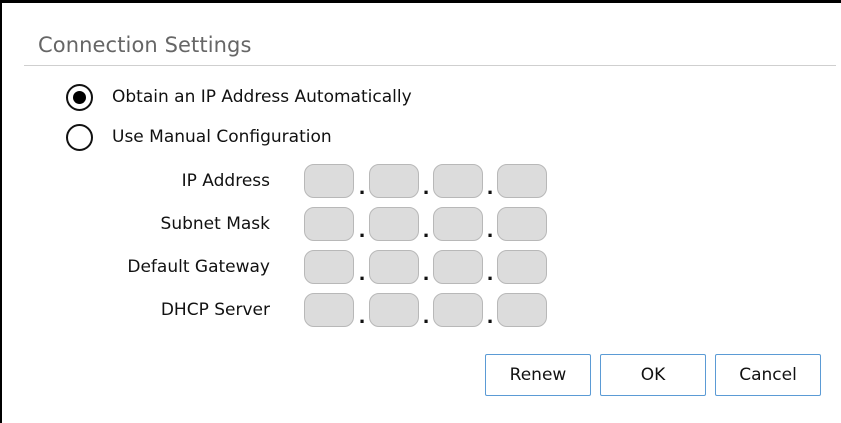 The height and width of the screenshot is (423, 841). What do you see at coordinates (262, 97) in the screenshot?
I see `radio-label-automatic: Obtain an IP Address Automatically` at bounding box center [262, 97].